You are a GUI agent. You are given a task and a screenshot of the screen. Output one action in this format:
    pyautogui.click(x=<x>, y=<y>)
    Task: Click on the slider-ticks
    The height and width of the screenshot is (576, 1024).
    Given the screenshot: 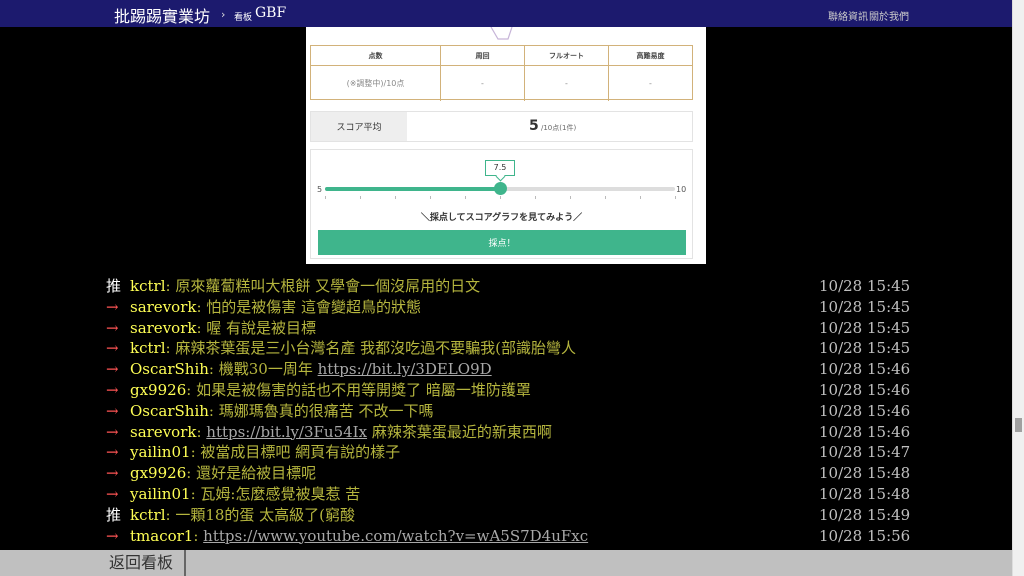 What is the action you would take?
    pyautogui.click(x=500, y=197)
    